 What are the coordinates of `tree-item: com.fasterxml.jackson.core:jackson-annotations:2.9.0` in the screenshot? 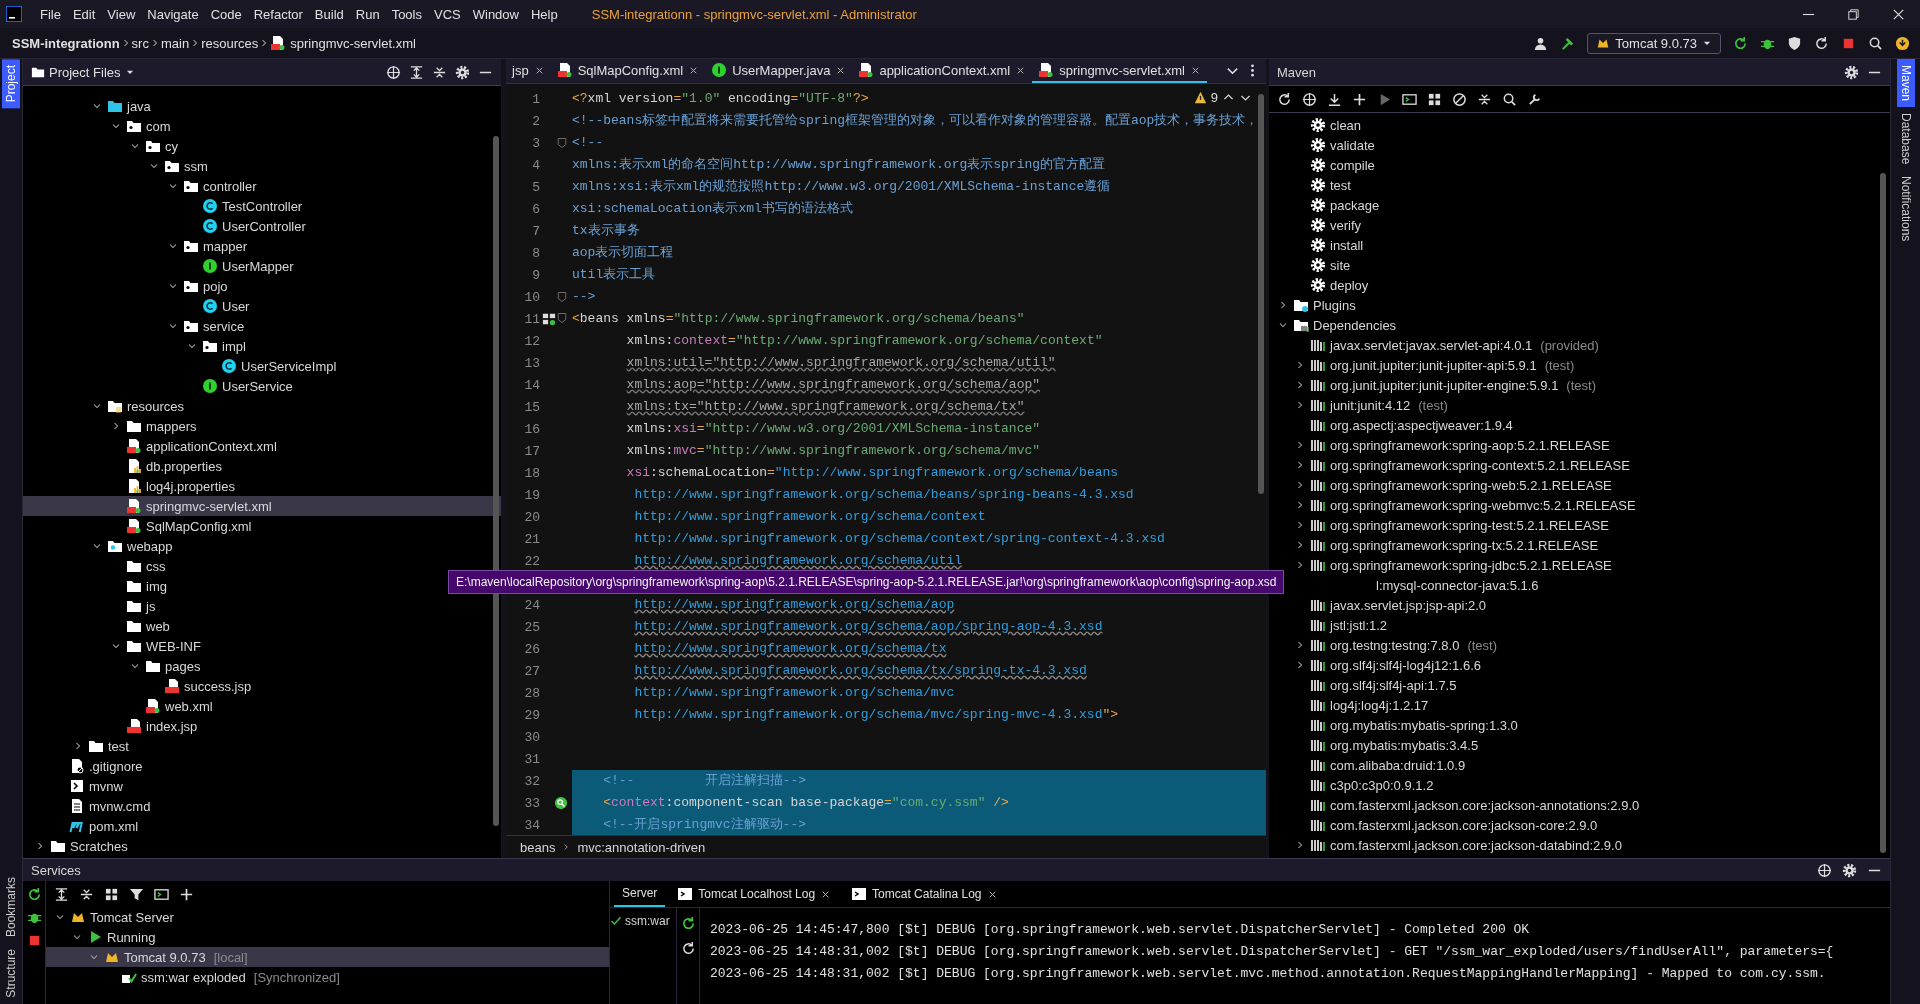 It's located at (1454, 805).